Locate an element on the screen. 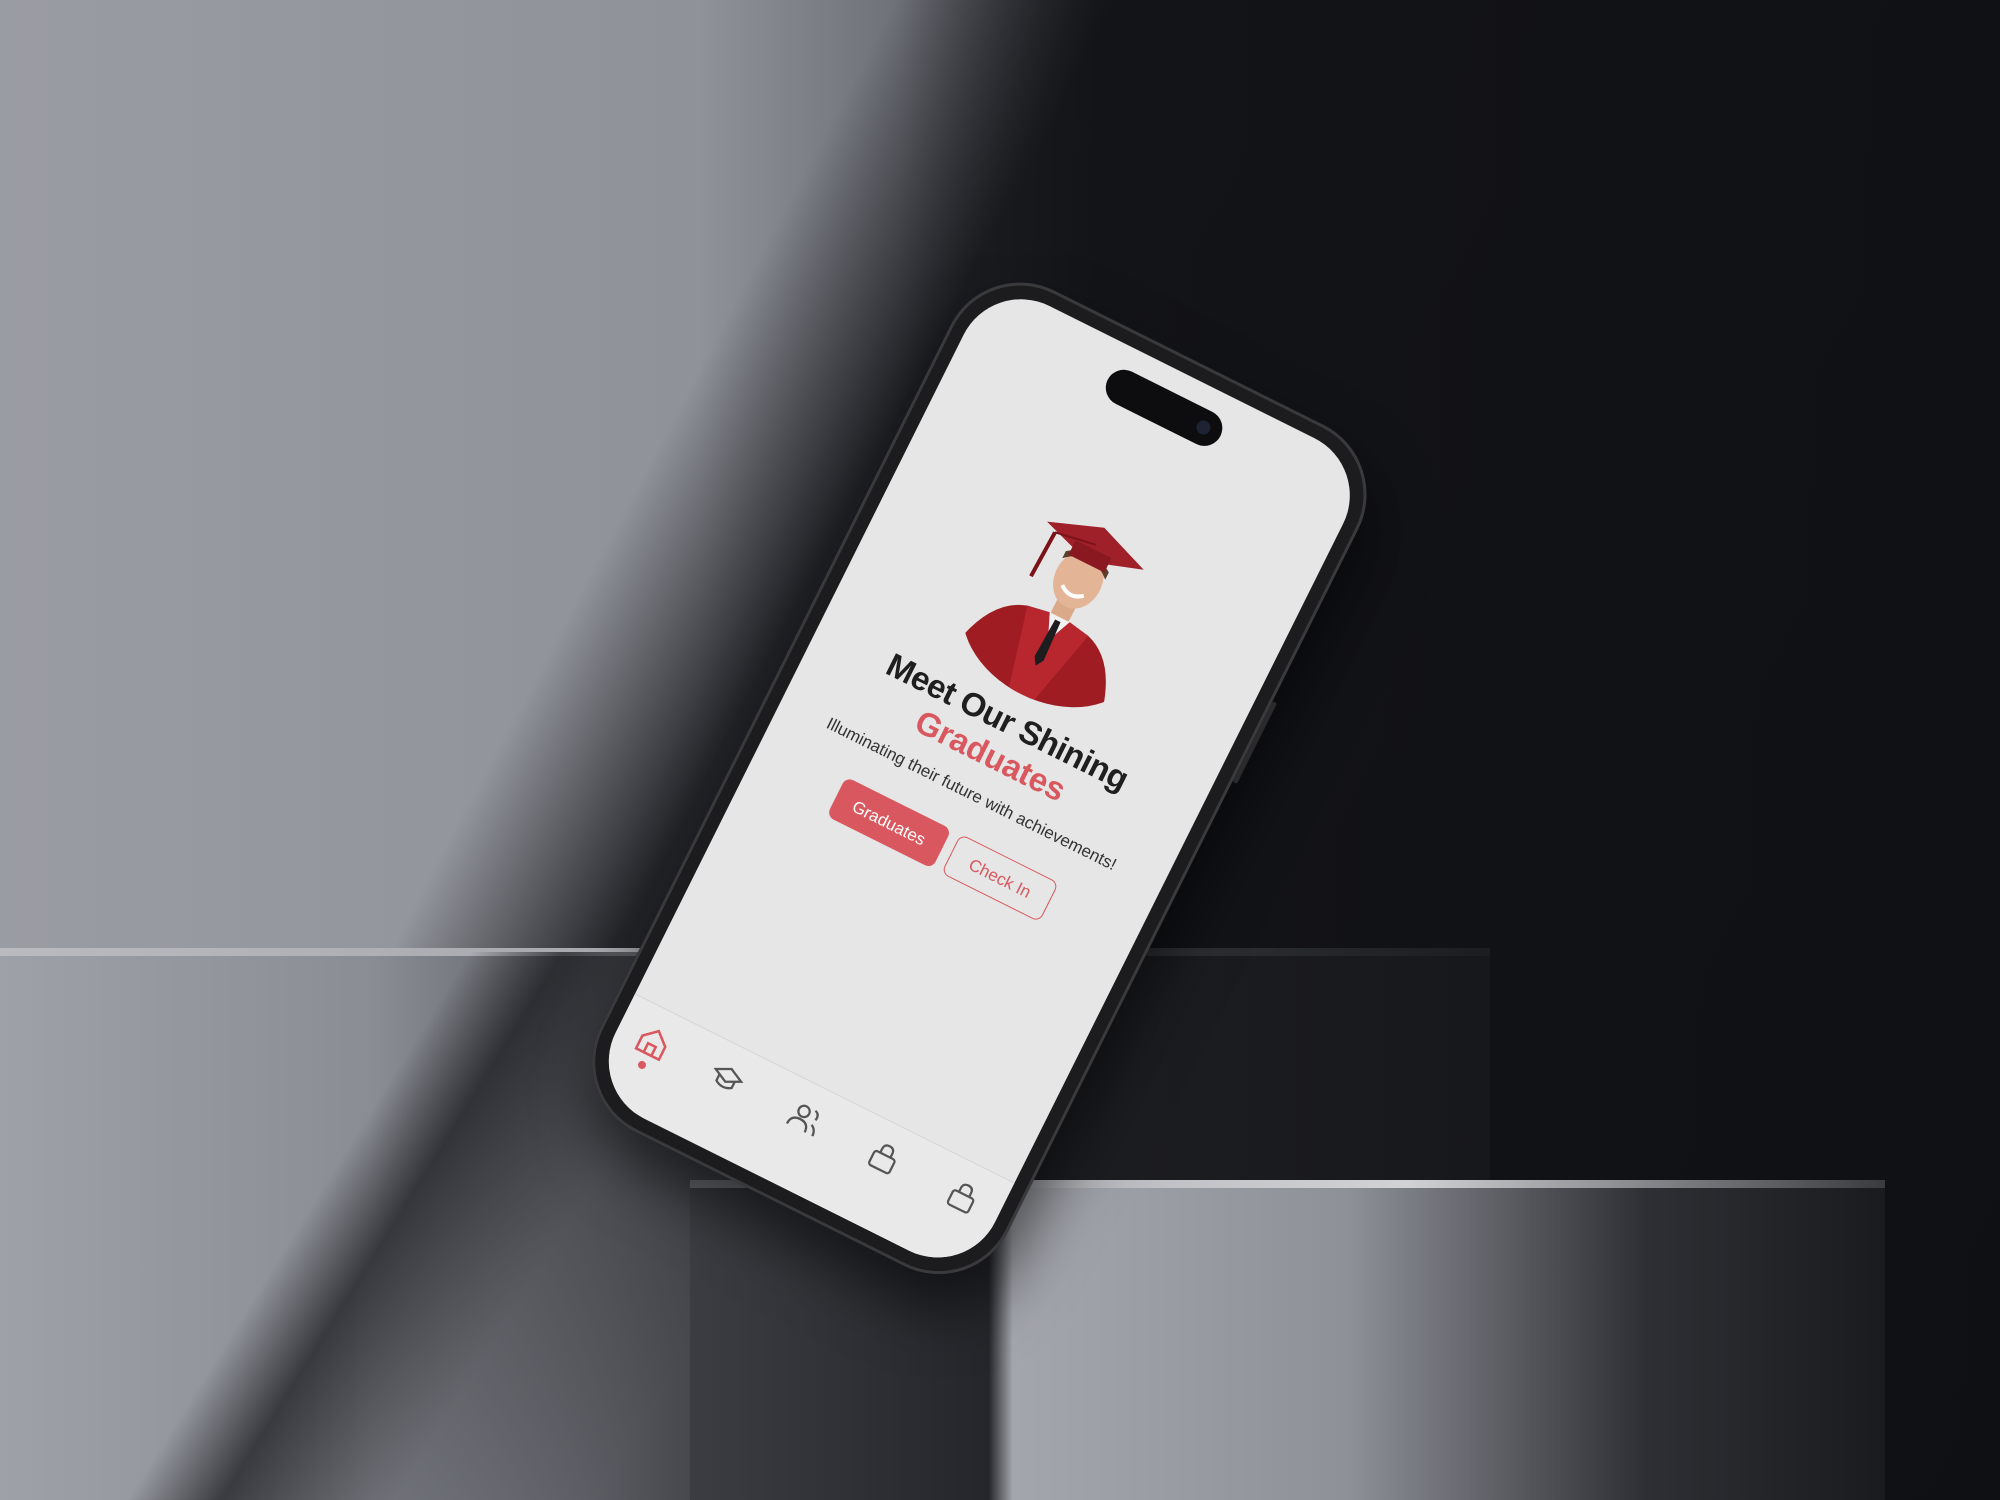 The width and height of the screenshot is (2000, 1500). graduation-cap-icon is located at coordinates (728, 1078).